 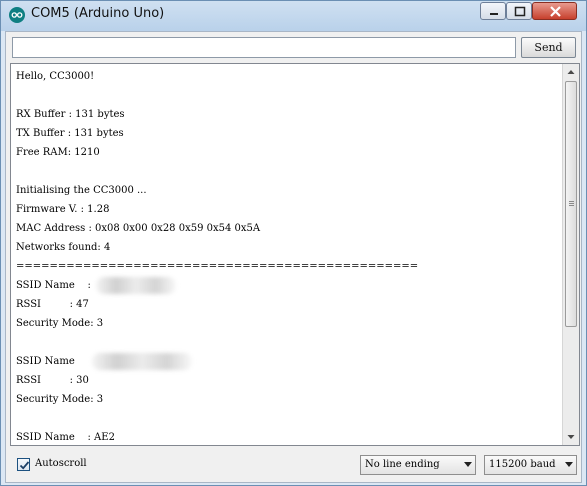 What do you see at coordinates (522, 464) in the screenshot?
I see `baud-rate-value: 115200 baud` at bounding box center [522, 464].